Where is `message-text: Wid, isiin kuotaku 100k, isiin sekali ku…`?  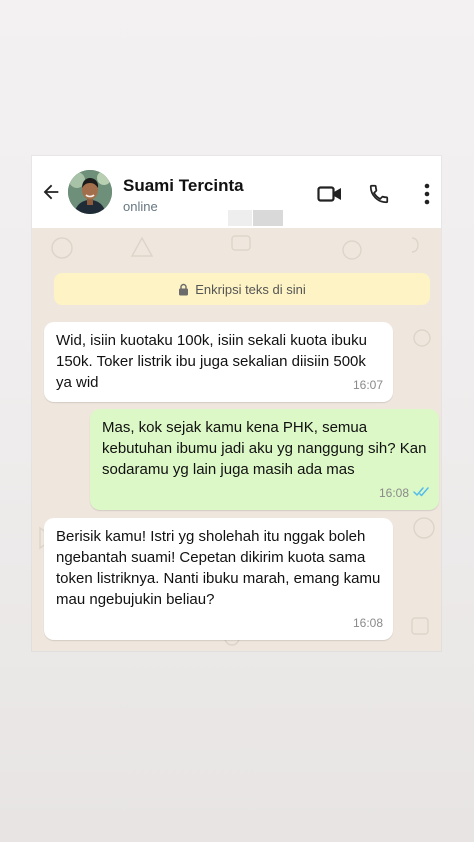 message-text: Wid, isiin kuotaku 100k, isiin sekali ku… is located at coordinates (211, 361).